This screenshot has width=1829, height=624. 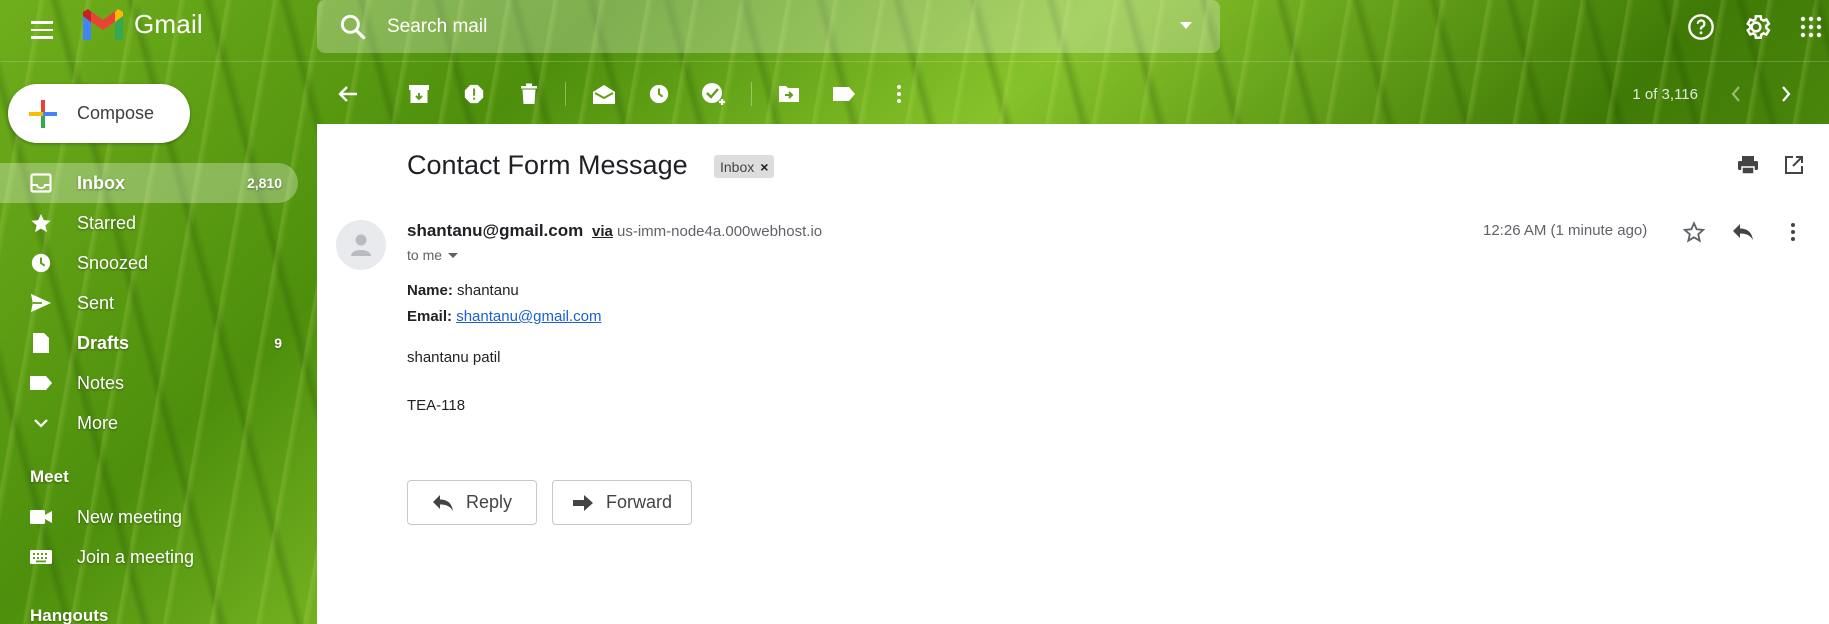 I want to click on gmail-m-icon, so click(x=103, y=24).